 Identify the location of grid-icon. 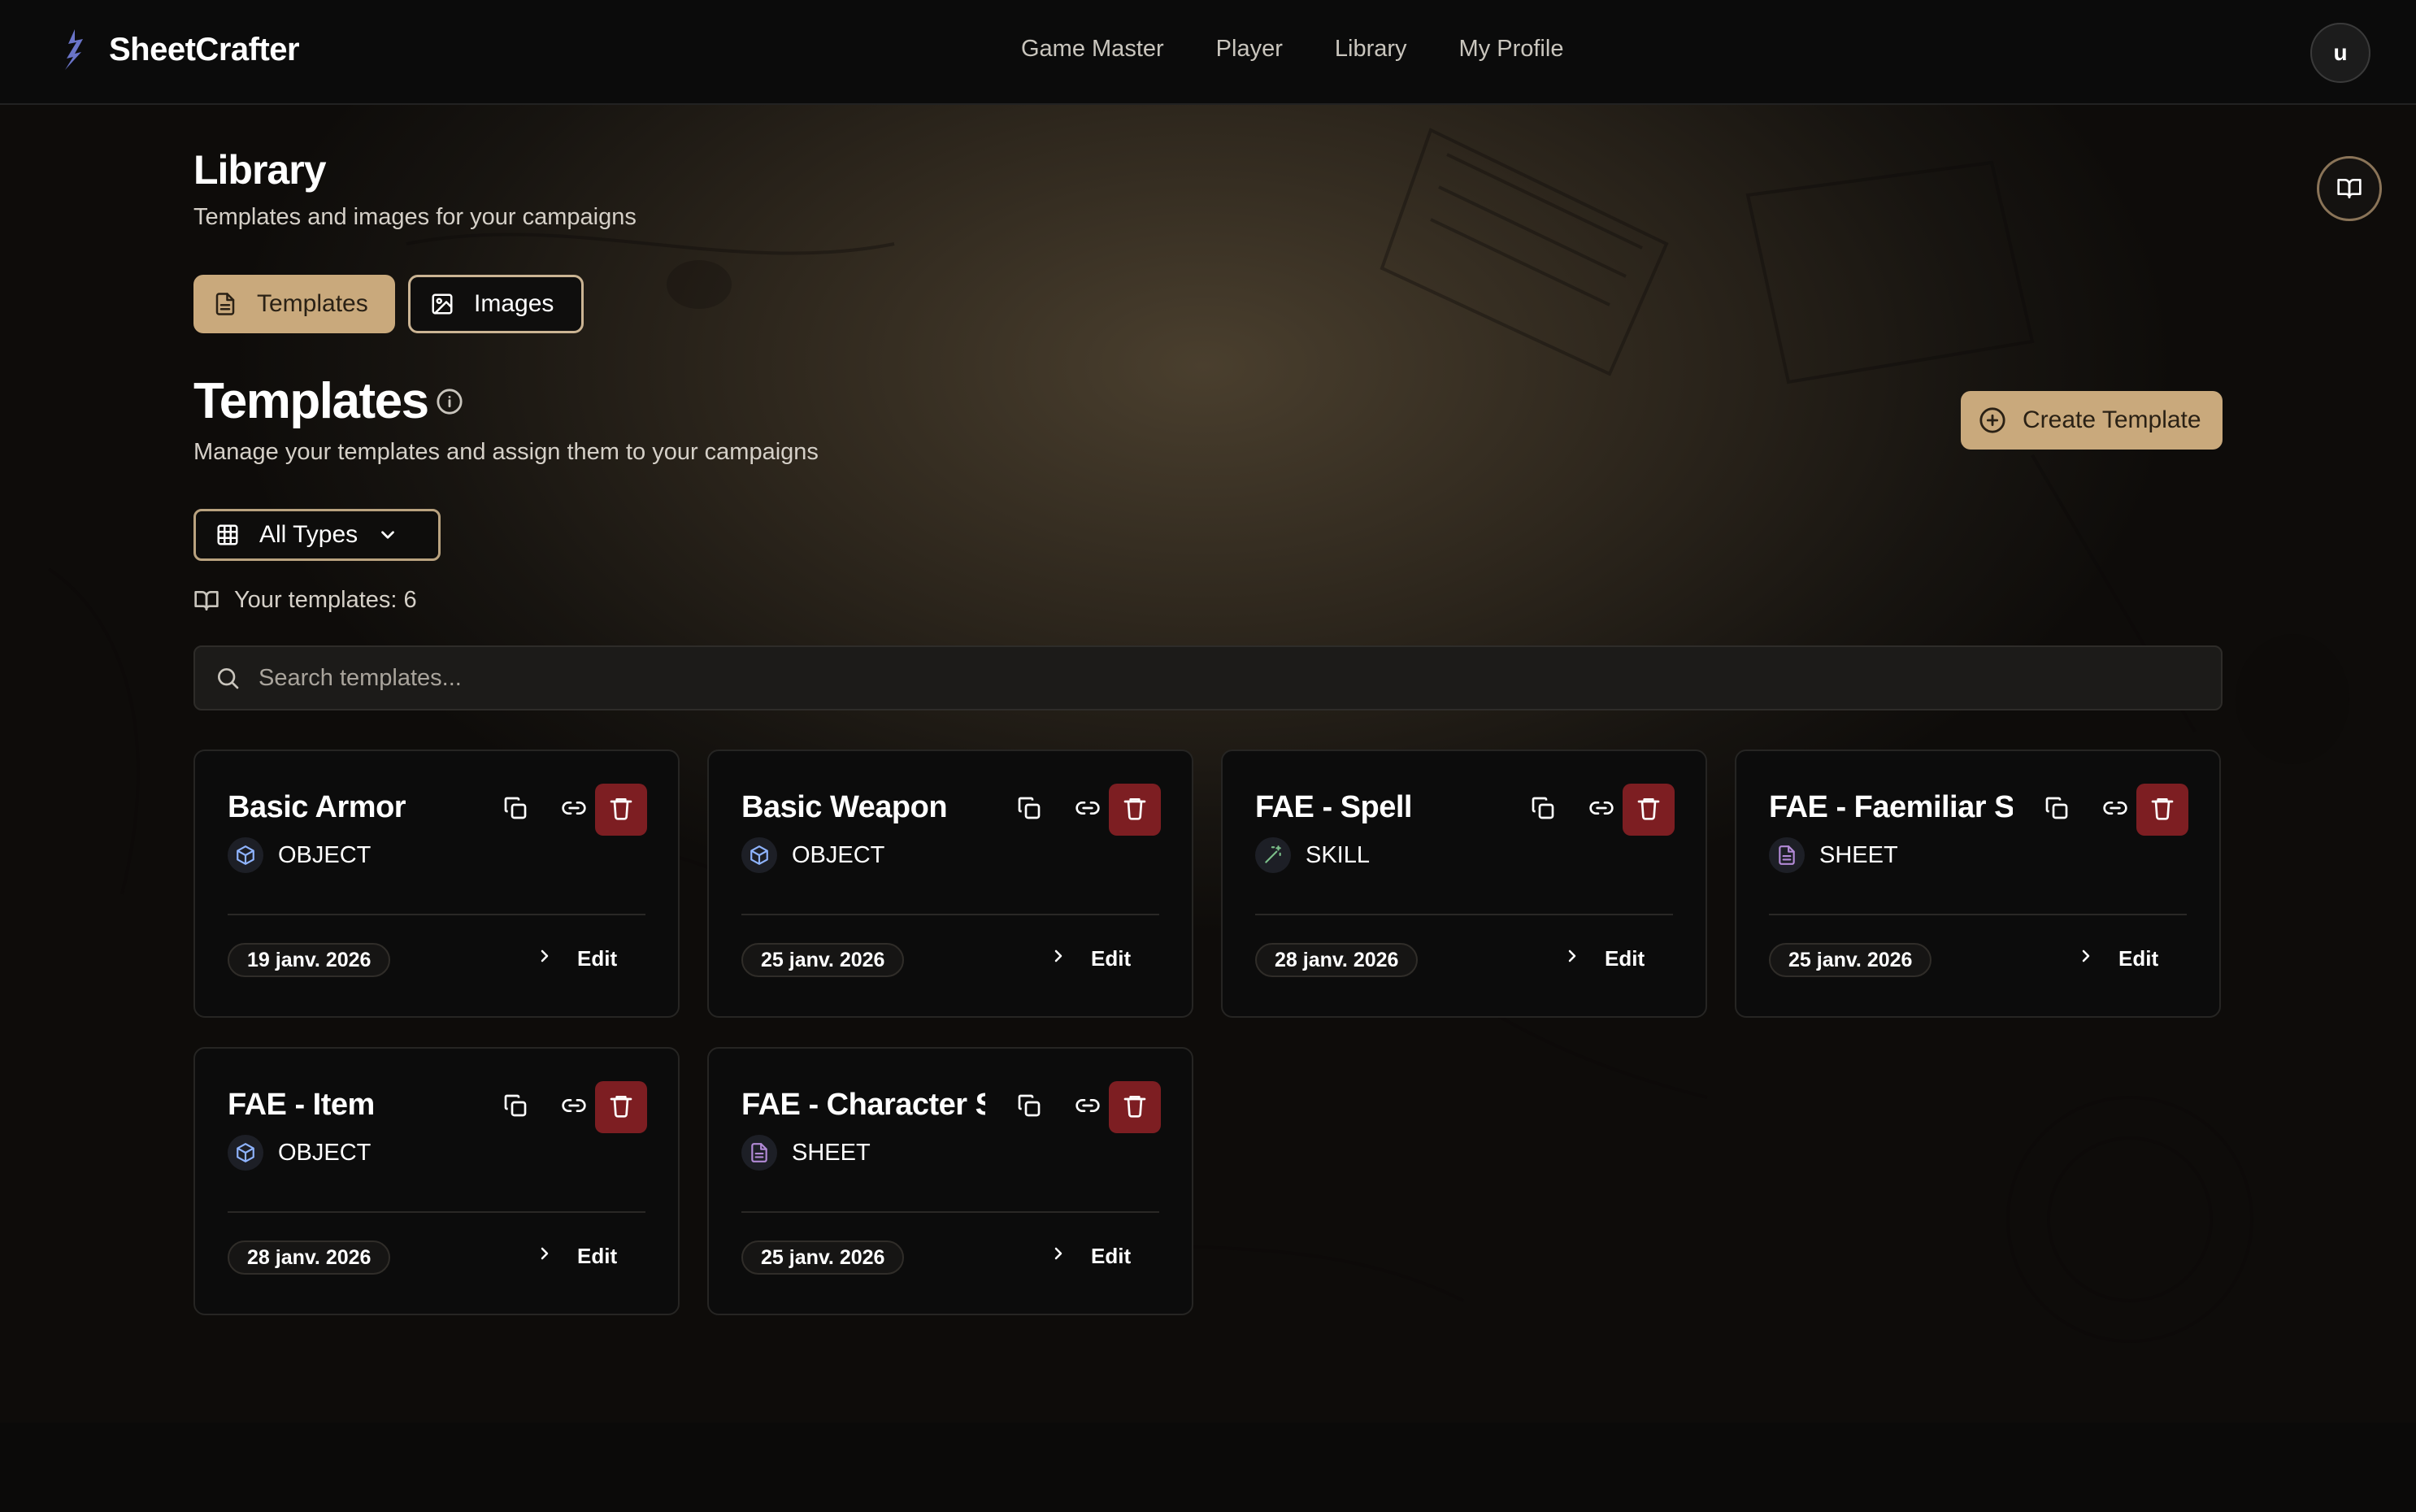
(227, 534).